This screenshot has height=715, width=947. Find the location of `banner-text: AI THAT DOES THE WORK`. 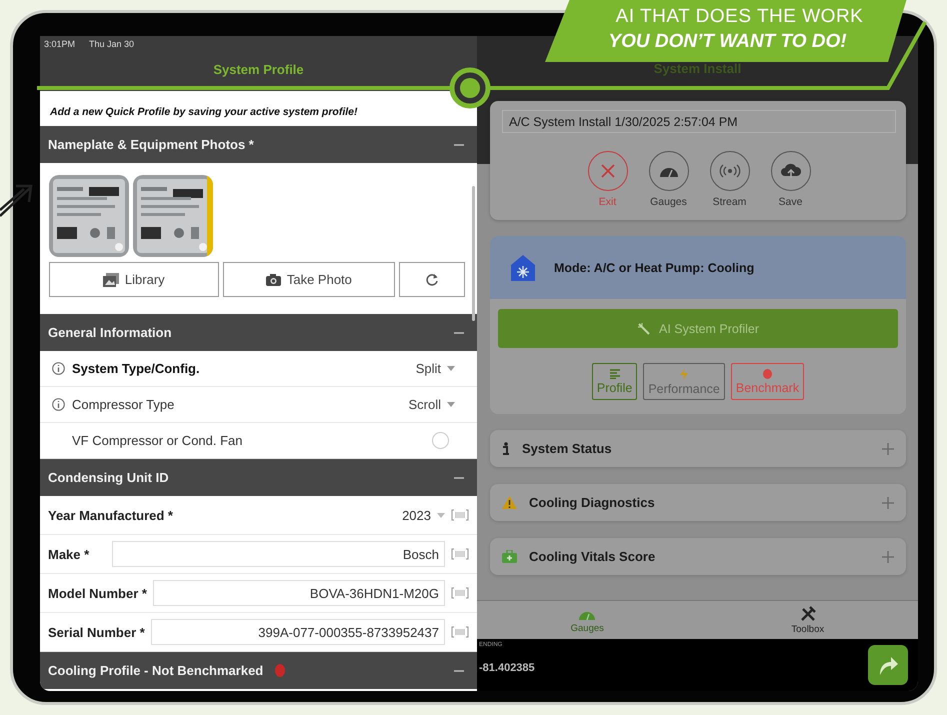

banner-text: AI THAT DOES THE WORK is located at coordinates (739, 17).